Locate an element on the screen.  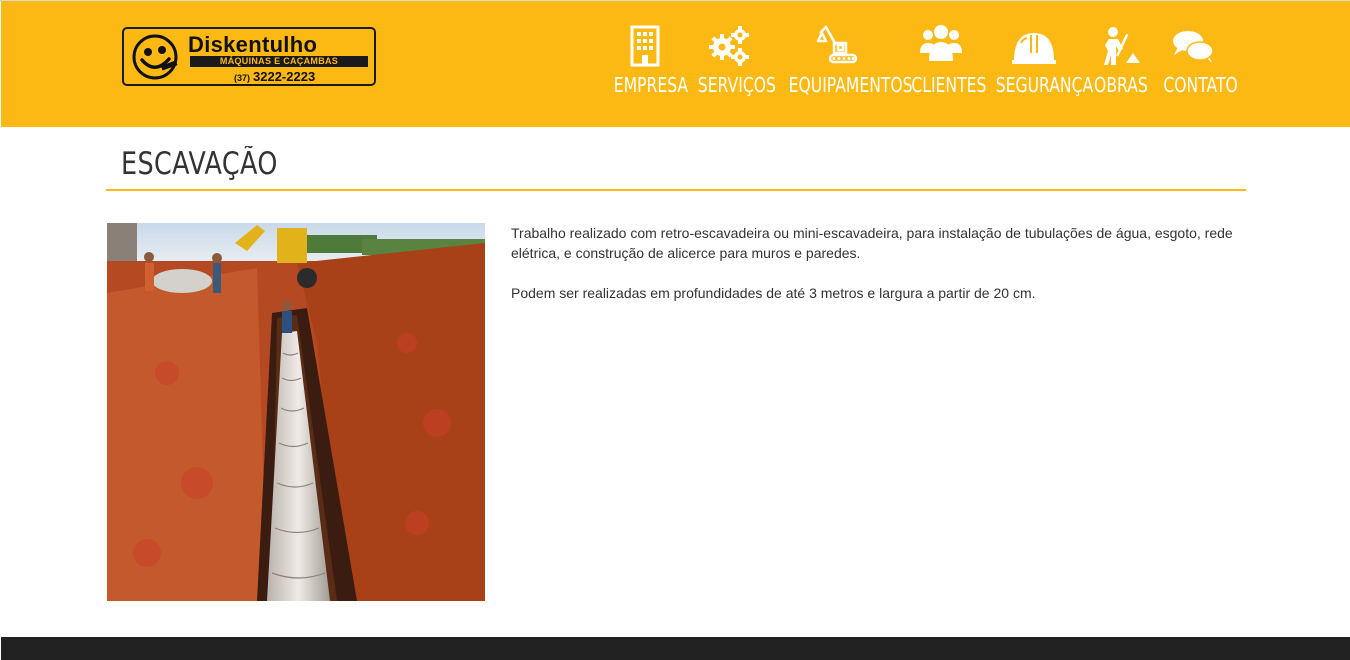
nav-label: EQUIPAMENTOS is located at coordinates (850, 85).